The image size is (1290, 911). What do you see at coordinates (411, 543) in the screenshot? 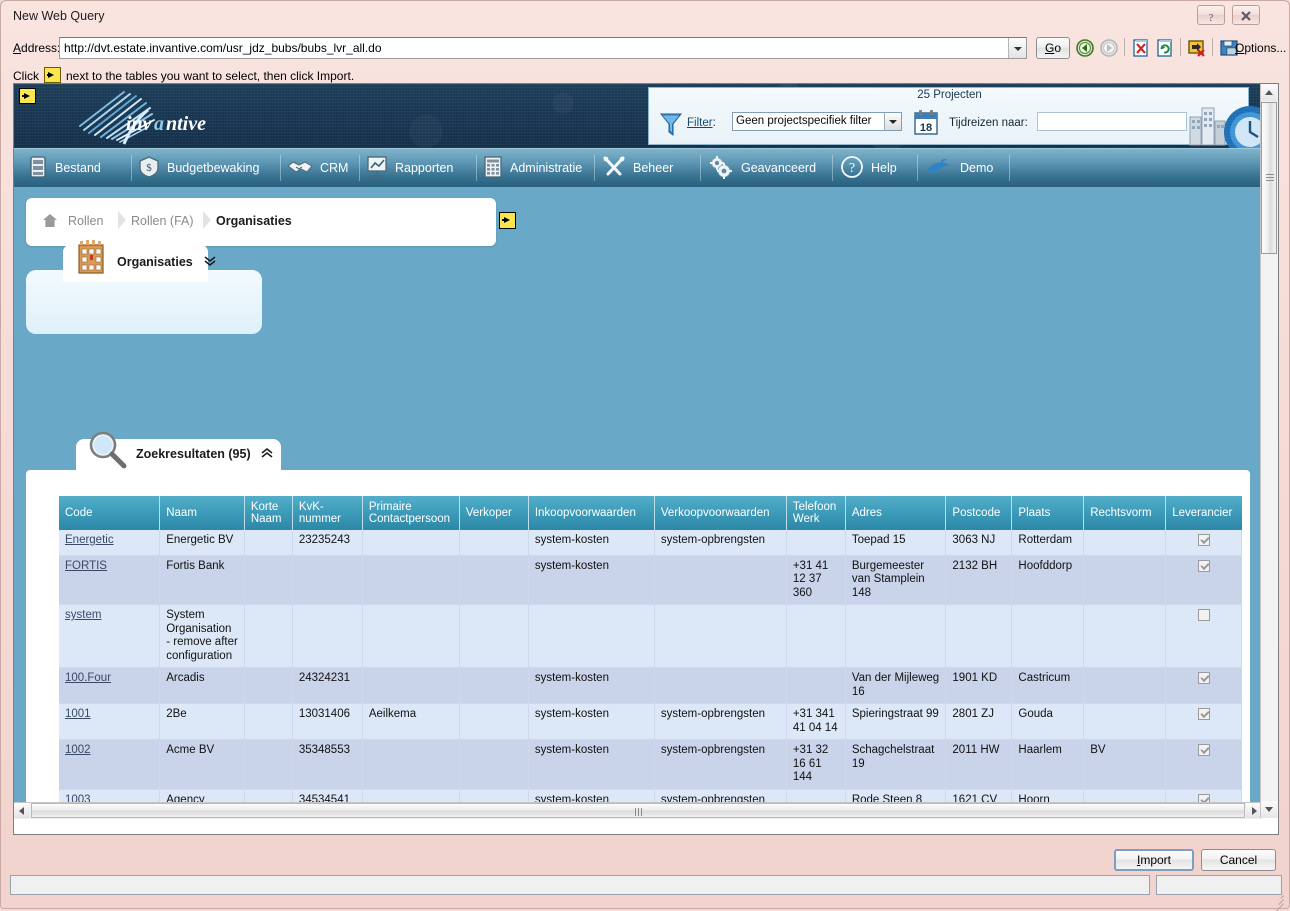
I see `cell-contact` at bounding box center [411, 543].